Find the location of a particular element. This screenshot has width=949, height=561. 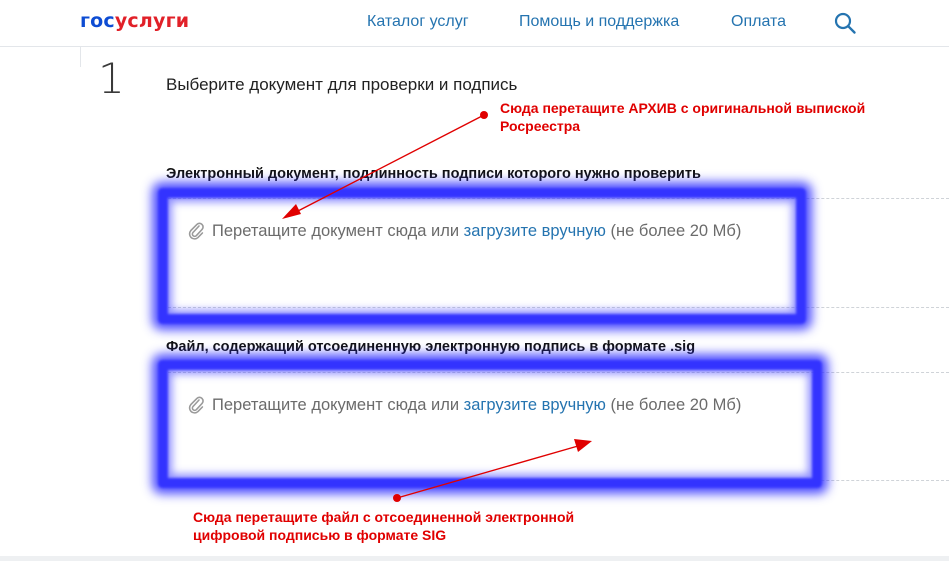

gosuslugi-logo: госуслуги is located at coordinates (134, 21).